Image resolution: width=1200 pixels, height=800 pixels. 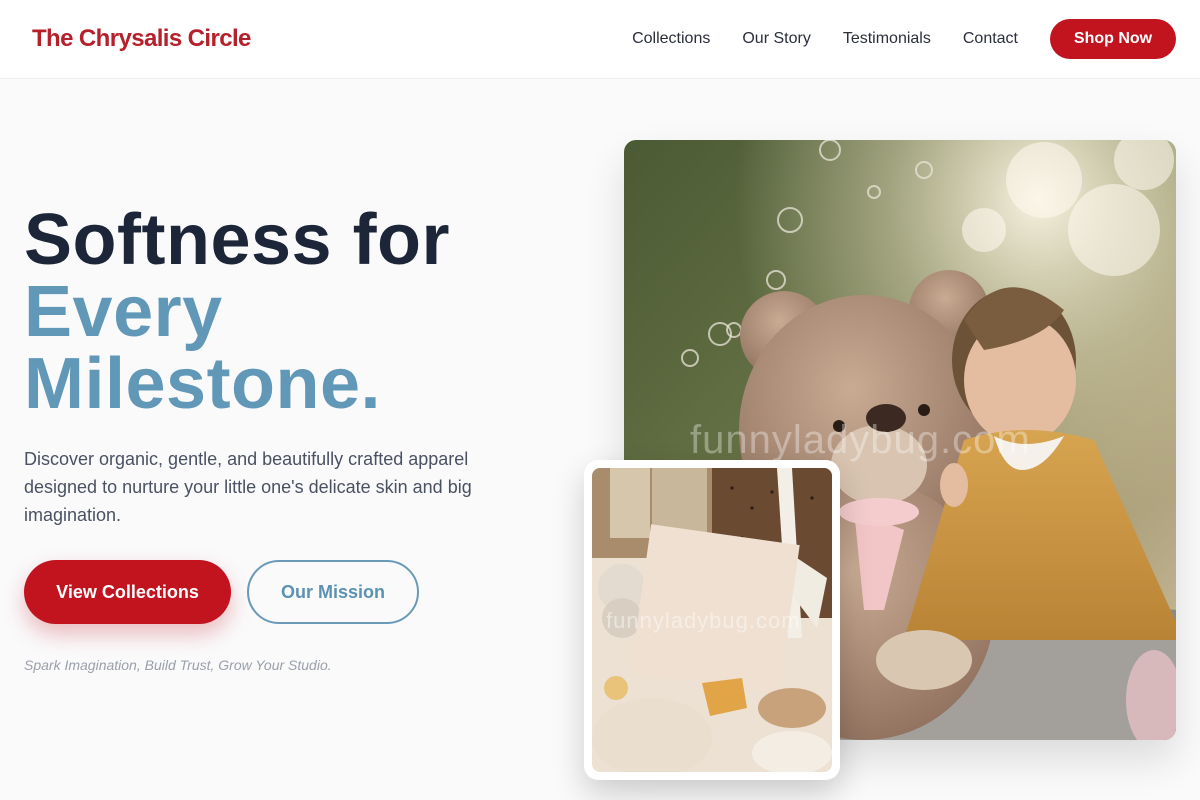 What do you see at coordinates (333, 592) in the screenshot?
I see `our-mission-button: Our Mission` at bounding box center [333, 592].